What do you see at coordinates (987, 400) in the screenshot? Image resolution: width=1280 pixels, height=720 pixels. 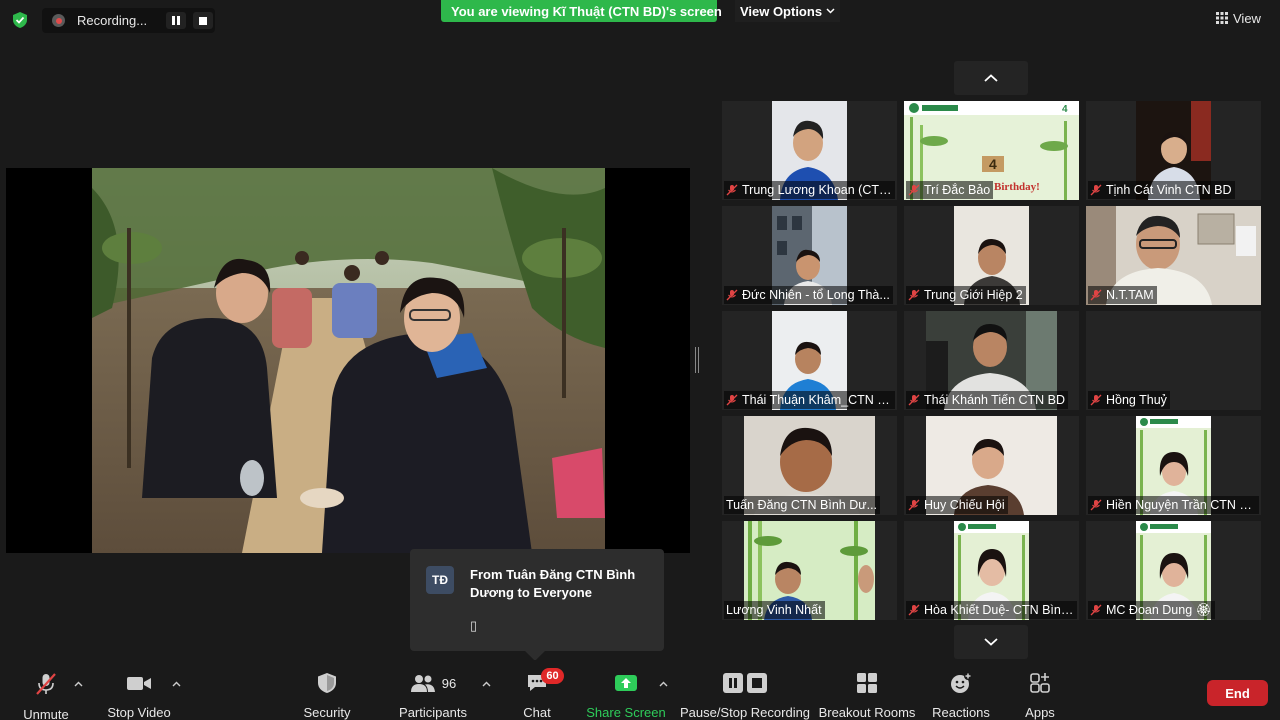 I see `participant-name-label: Thái Khánh Tiến CTN BD` at bounding box center [987, 400].